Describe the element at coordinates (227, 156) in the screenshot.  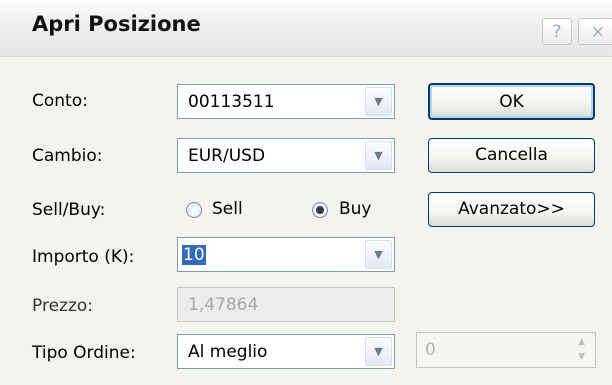
I see `cambio-value: EUR/USD` at that location.